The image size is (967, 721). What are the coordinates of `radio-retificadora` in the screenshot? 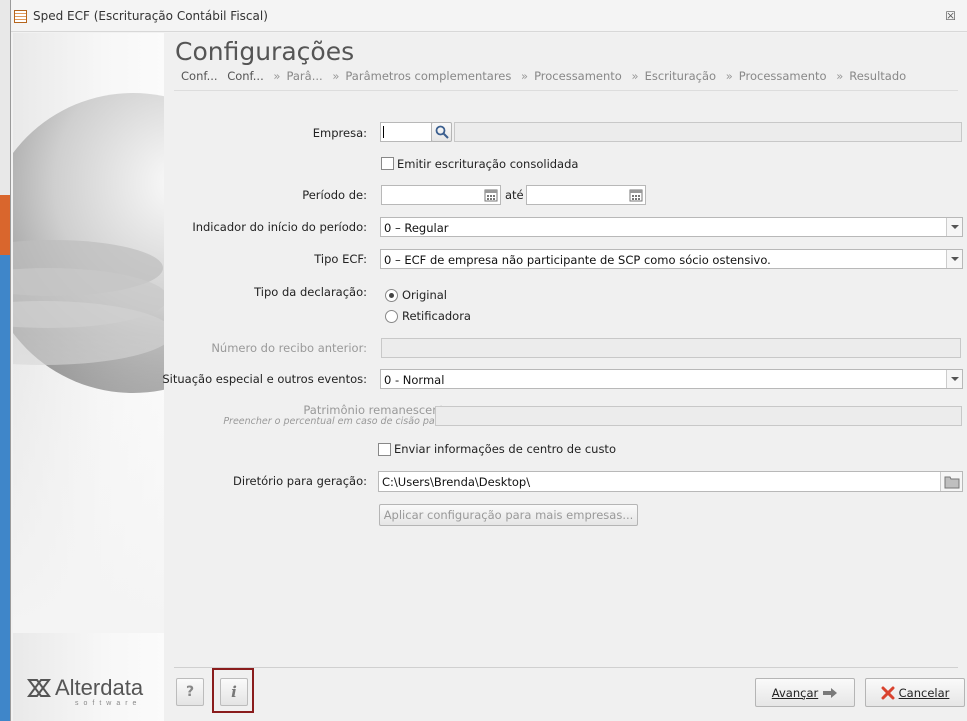 It's located at (391, 316).